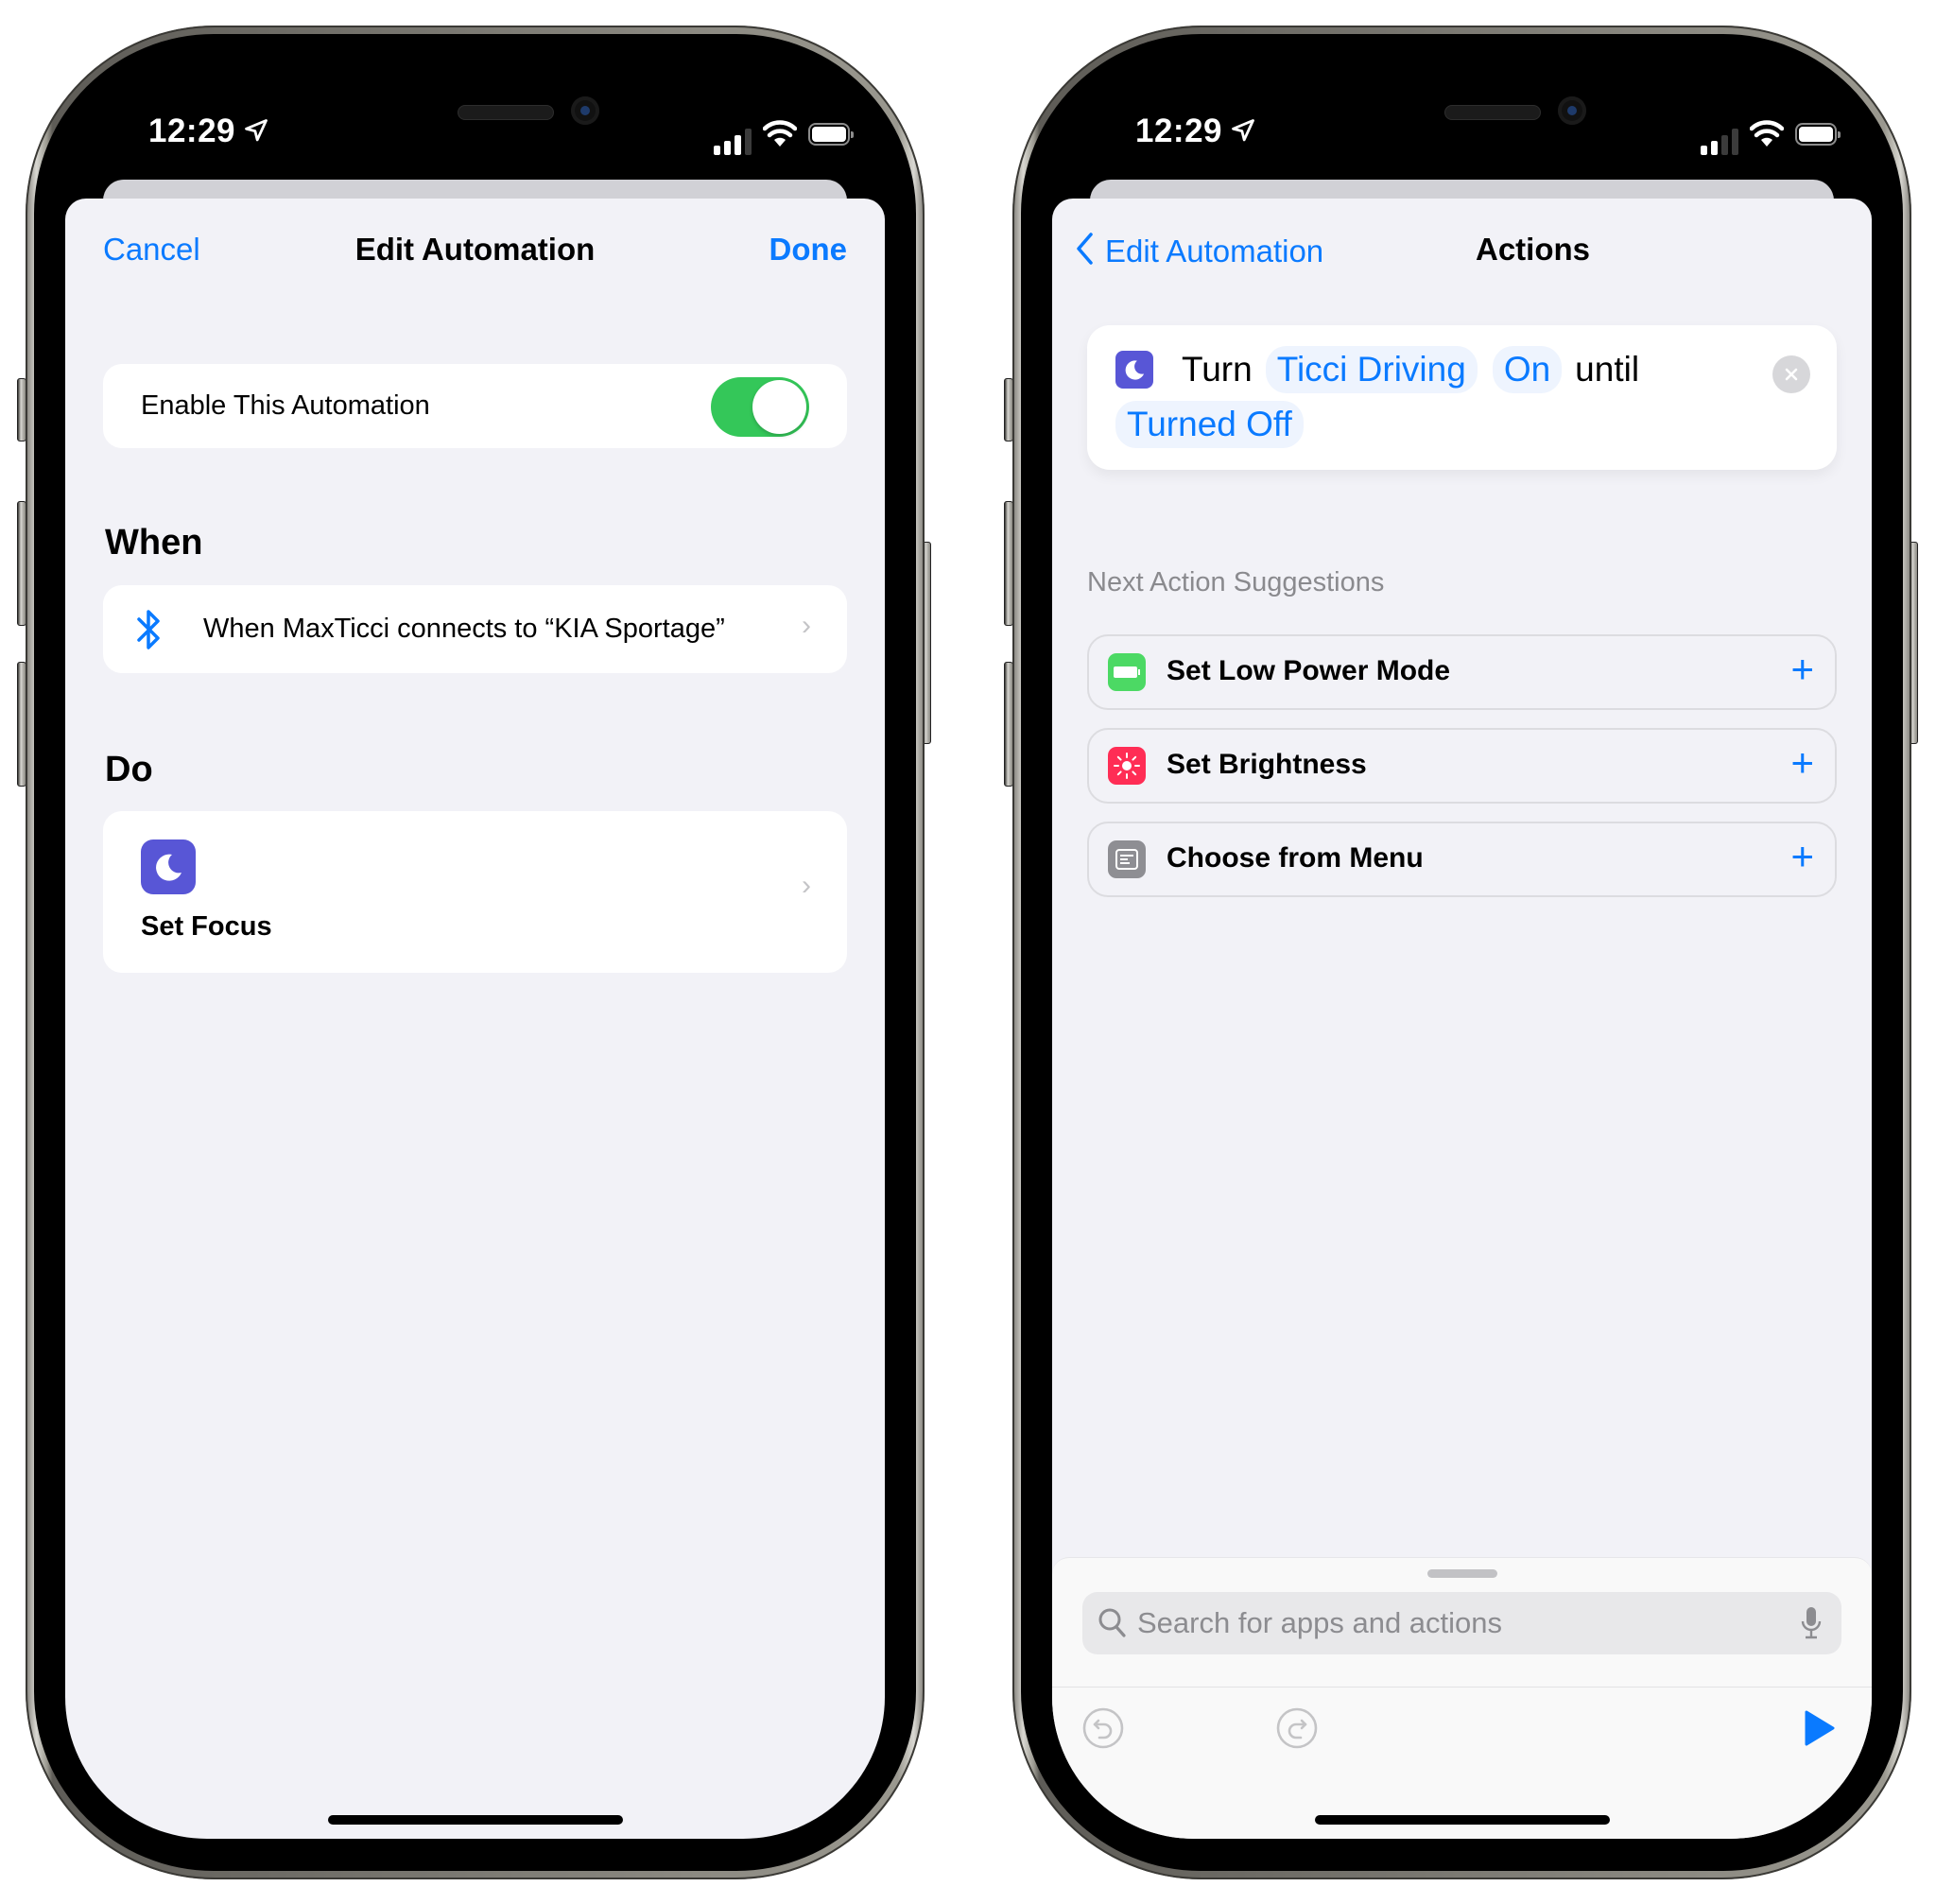  Describe the element at coordinates (286, 406) in the screenshot. I see `enable-label: Enable This Automation` at that location.